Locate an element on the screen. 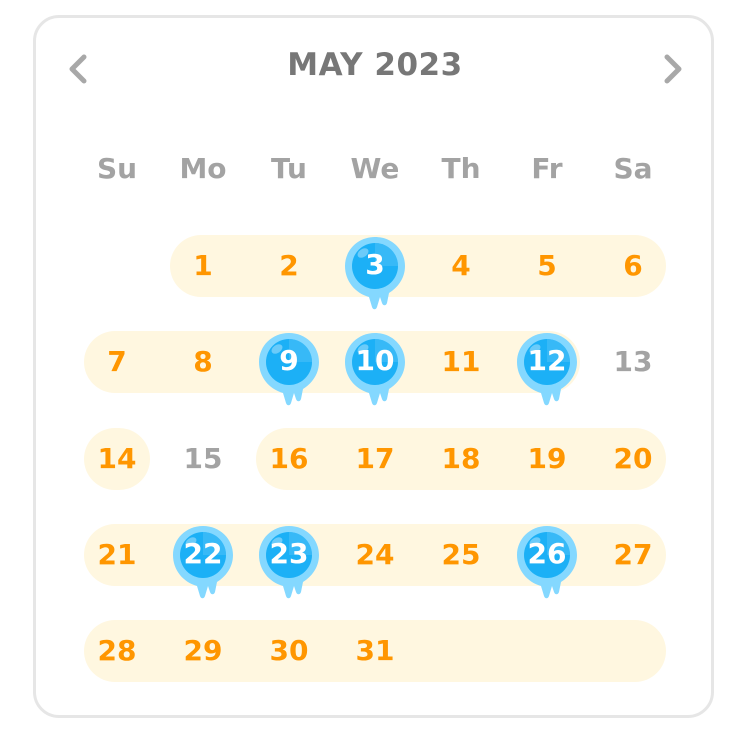  streak-day: 16 is located at coordinates (289, 459).